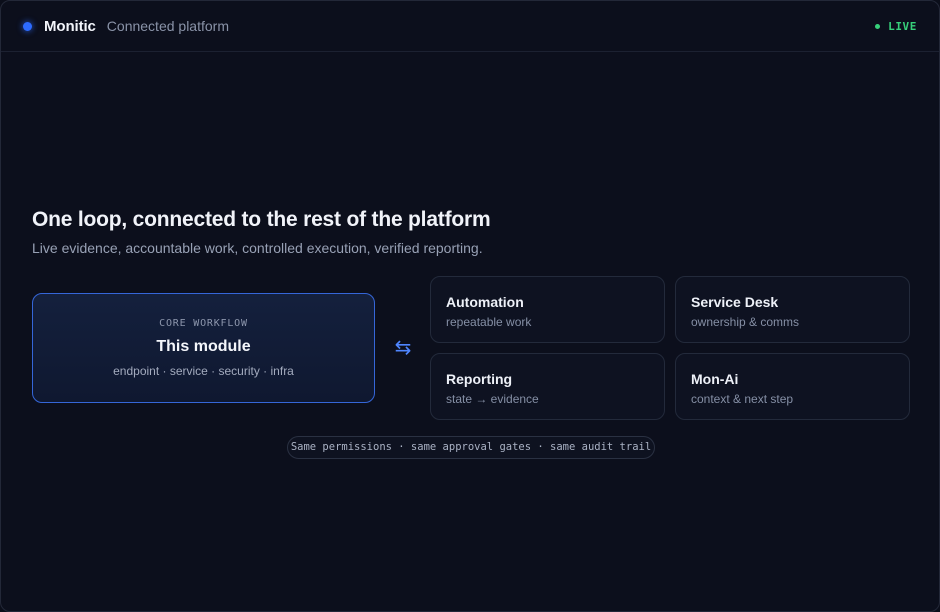  I want to click on core-workflow-title: This module, so click(203, 346).